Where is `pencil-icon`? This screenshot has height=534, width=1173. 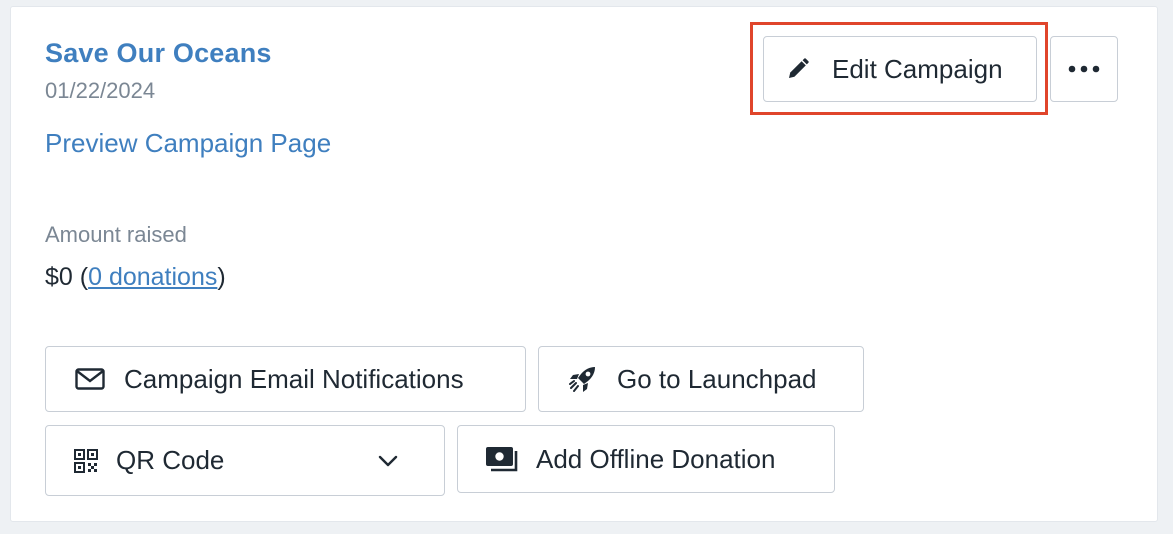
pencil-icon is located at coordinates (798, 69).